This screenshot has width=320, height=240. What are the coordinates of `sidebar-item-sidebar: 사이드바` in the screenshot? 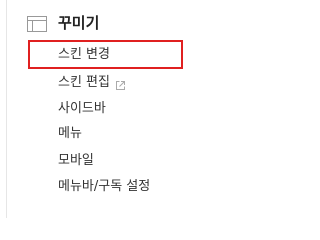 It's located at (82, 109).